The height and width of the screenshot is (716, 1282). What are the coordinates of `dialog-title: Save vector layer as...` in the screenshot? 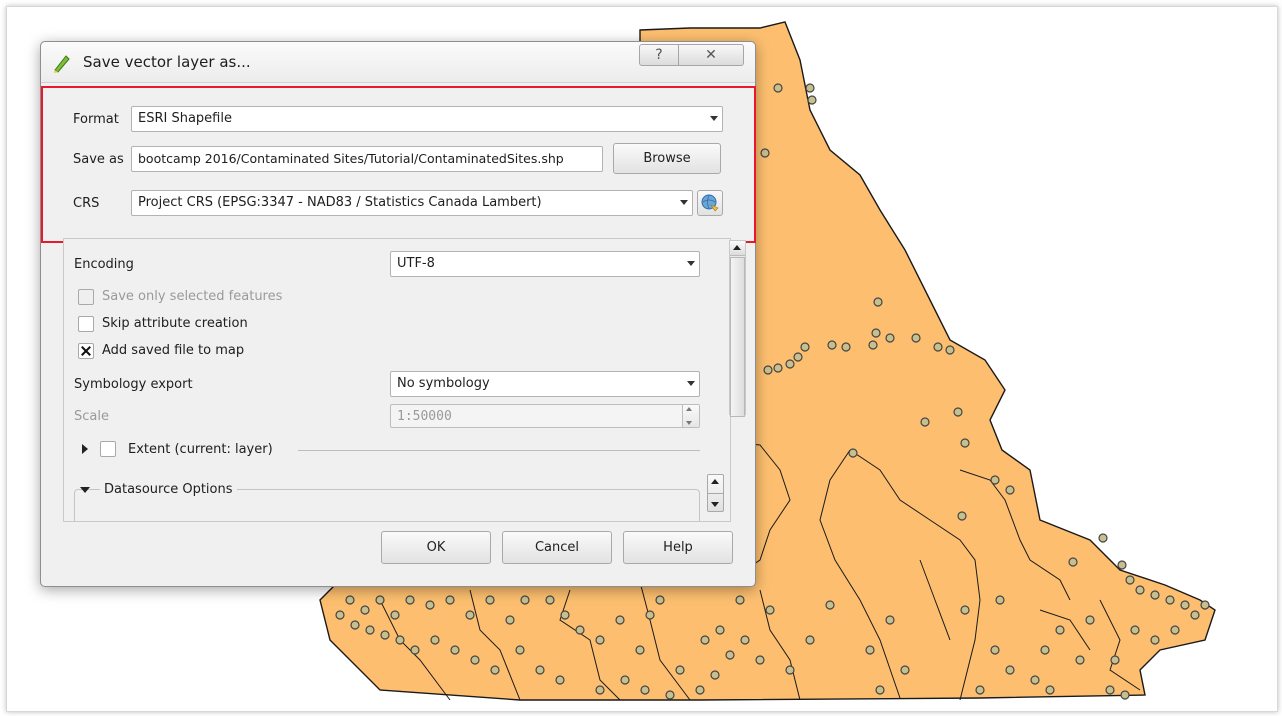 It's located at (167, 62).